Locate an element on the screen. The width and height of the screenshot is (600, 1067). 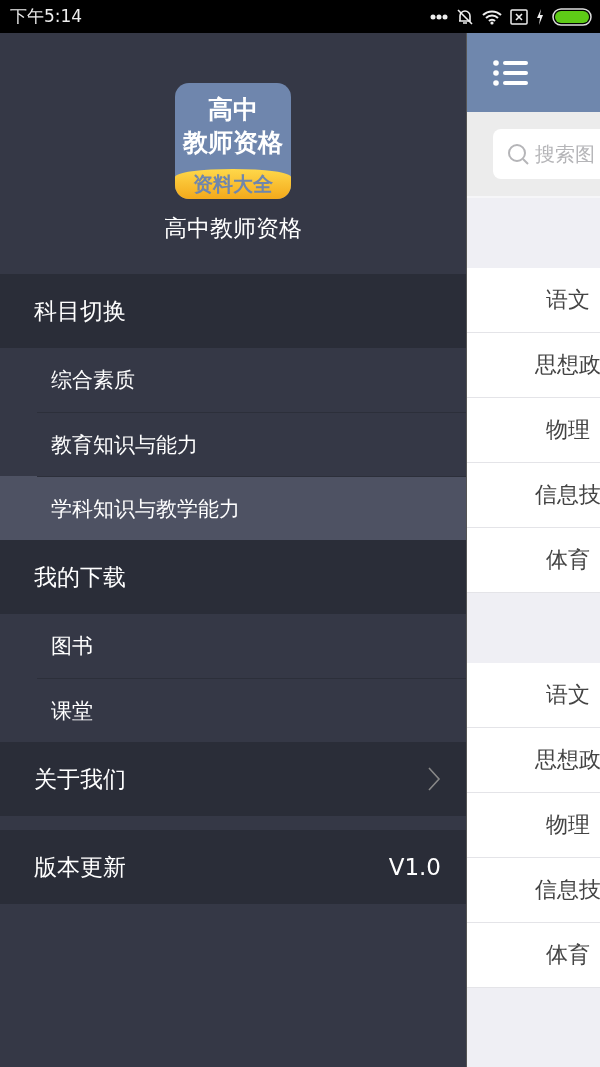
logo-ribbon: 资料大全 is located at coordinates (233, 184).